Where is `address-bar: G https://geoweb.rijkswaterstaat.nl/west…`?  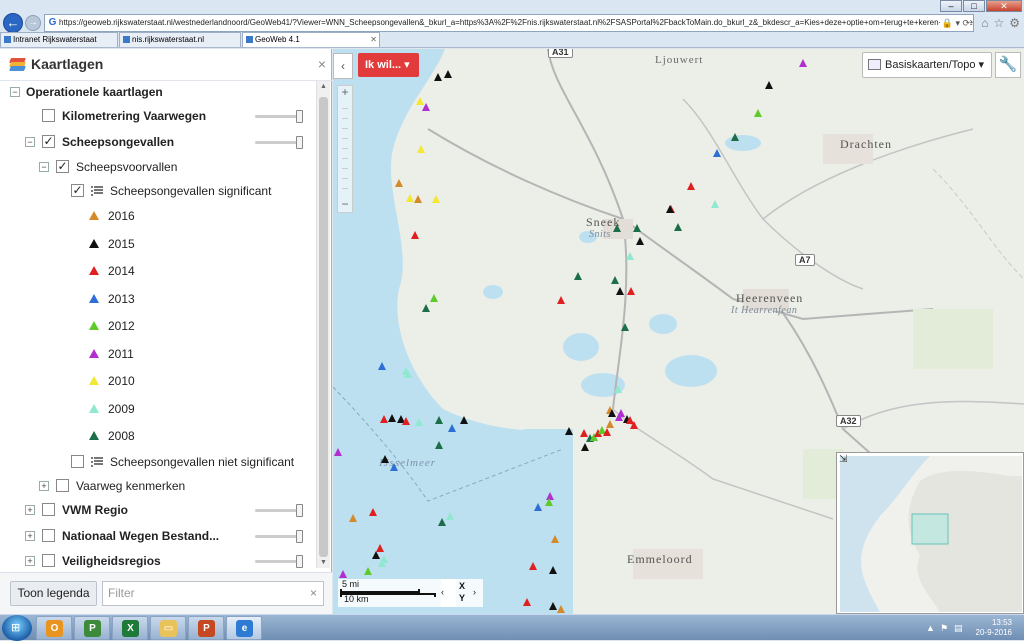
address-bar: G https://geoweb.rijkswaterstaat.nl/west… is located at coordinates (509, 23).